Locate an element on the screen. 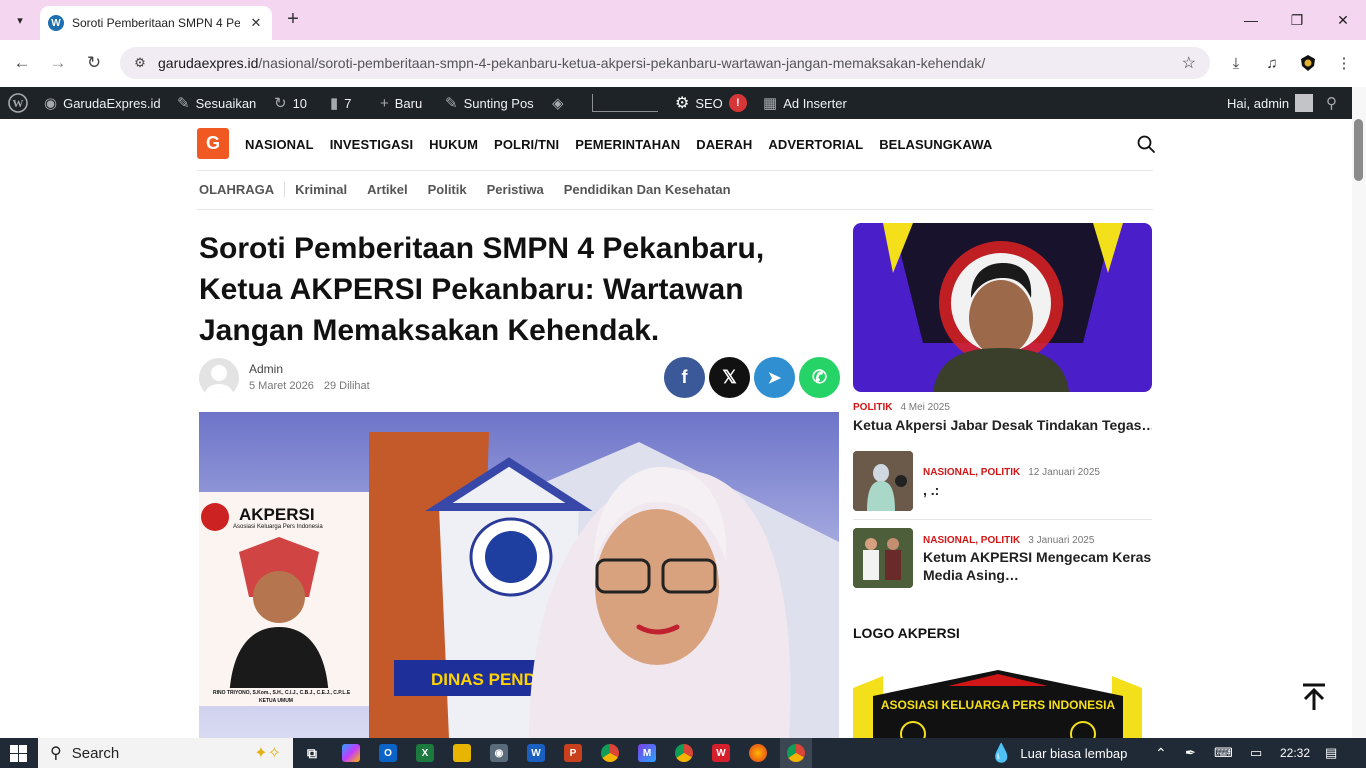 This screenshot has width=1366, height=768. wordpress-logo-icon: W is located at coordinates (18, 103).